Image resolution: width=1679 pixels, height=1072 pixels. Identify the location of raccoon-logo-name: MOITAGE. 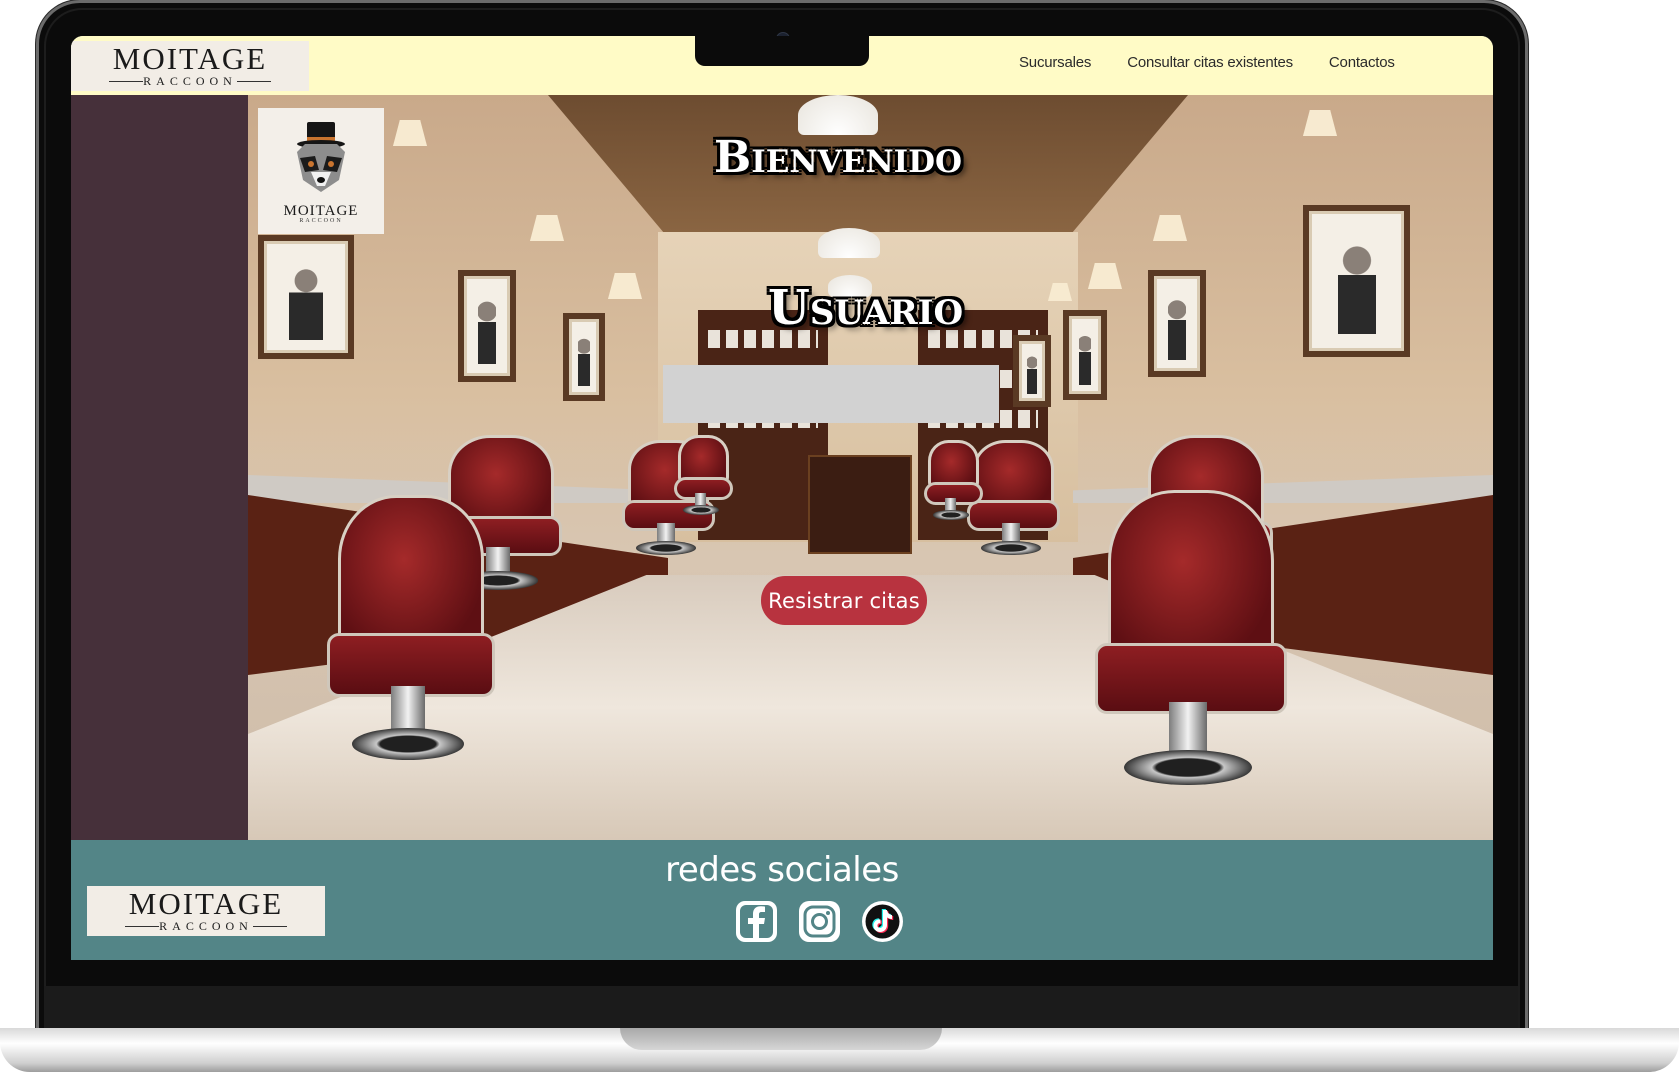
(321, 211).